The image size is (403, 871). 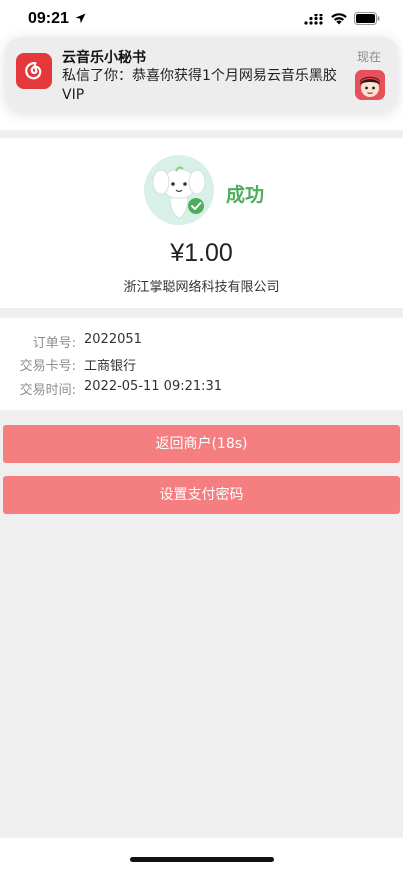 What do you see at coordinates (199, 85) in the screenshot?
I see `notification-message: 私信了你：恭喜你获得1个月网易云音乐黑胶 VIP` at bounding box center [199, 85].